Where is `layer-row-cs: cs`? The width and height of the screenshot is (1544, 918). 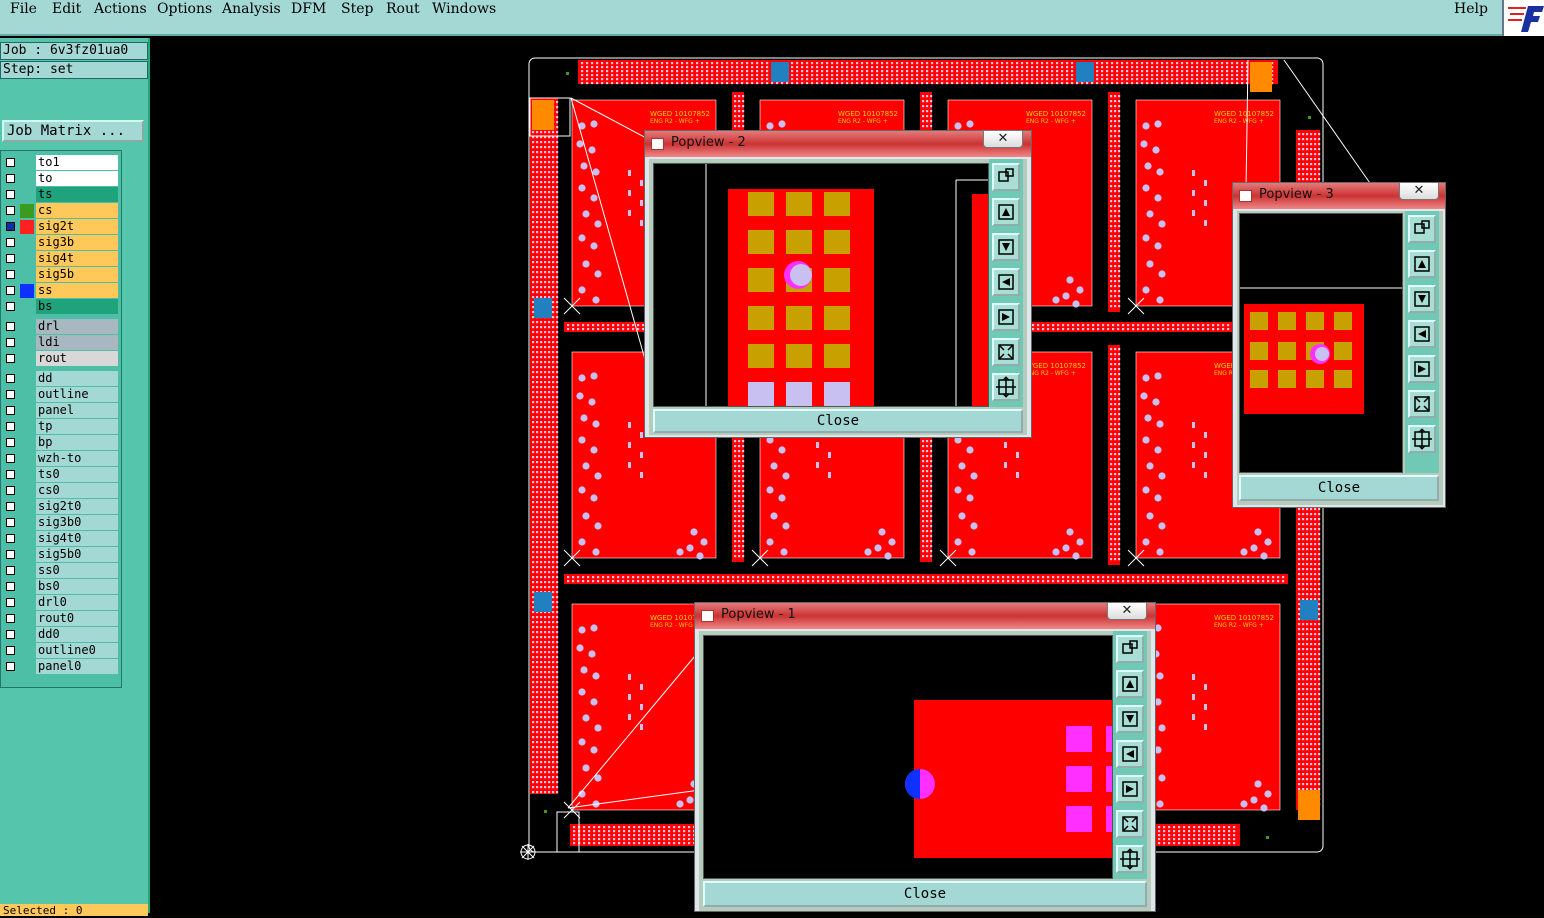 layer-row-cs: cs is located at coordinates (61, 211).